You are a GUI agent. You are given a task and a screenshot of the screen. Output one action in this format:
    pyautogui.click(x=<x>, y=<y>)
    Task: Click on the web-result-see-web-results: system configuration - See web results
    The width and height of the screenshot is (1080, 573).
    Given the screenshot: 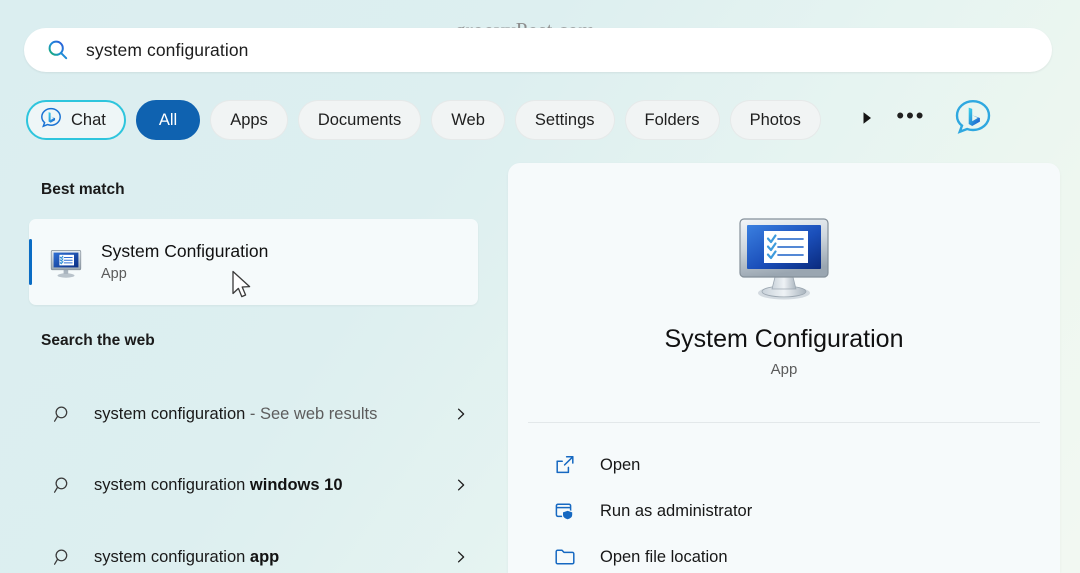 What is the action you would take?
    pyautogui.click(x=253, y=414)
    